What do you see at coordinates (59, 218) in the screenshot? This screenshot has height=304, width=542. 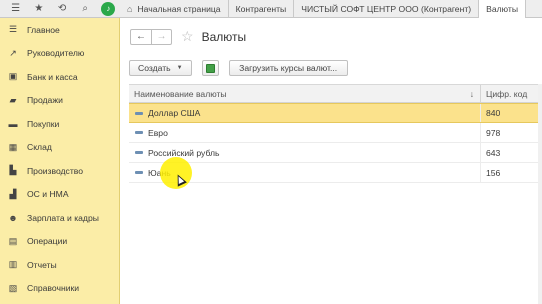 I see `sidebar-item-salary: ☻ Зарплата и кадры` at bounding box center [59, 218].